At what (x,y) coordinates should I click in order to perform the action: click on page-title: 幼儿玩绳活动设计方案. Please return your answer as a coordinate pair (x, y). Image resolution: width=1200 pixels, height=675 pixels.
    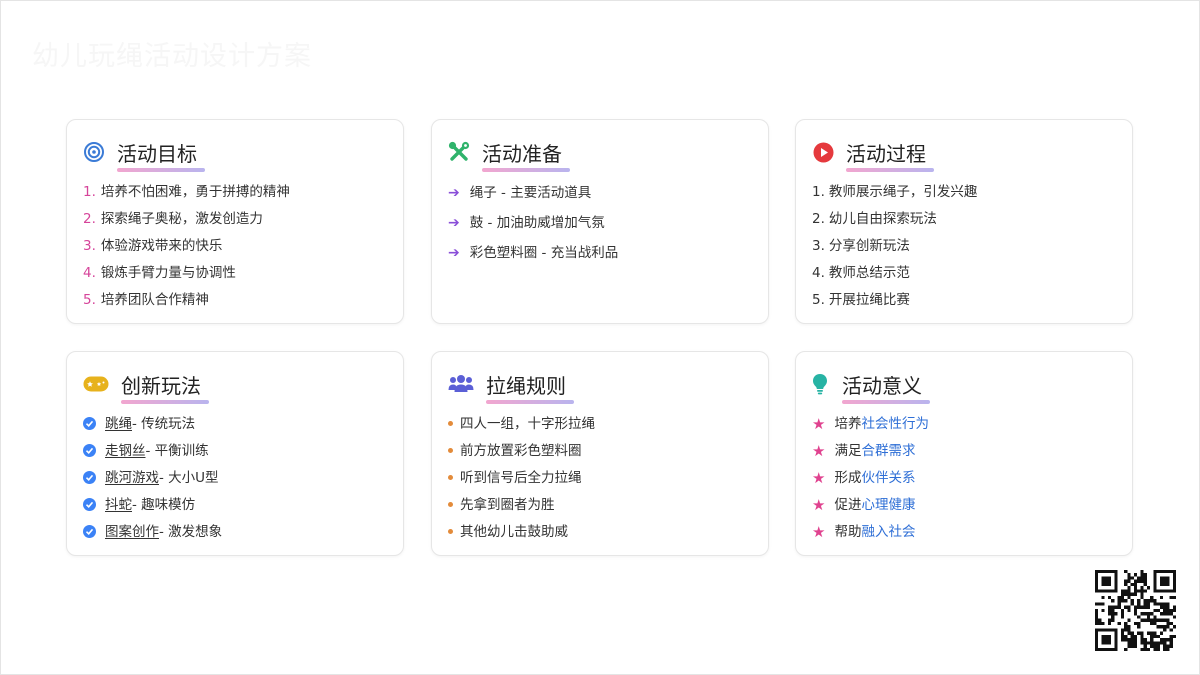
    Looking at the image, I should click on (172, 56).